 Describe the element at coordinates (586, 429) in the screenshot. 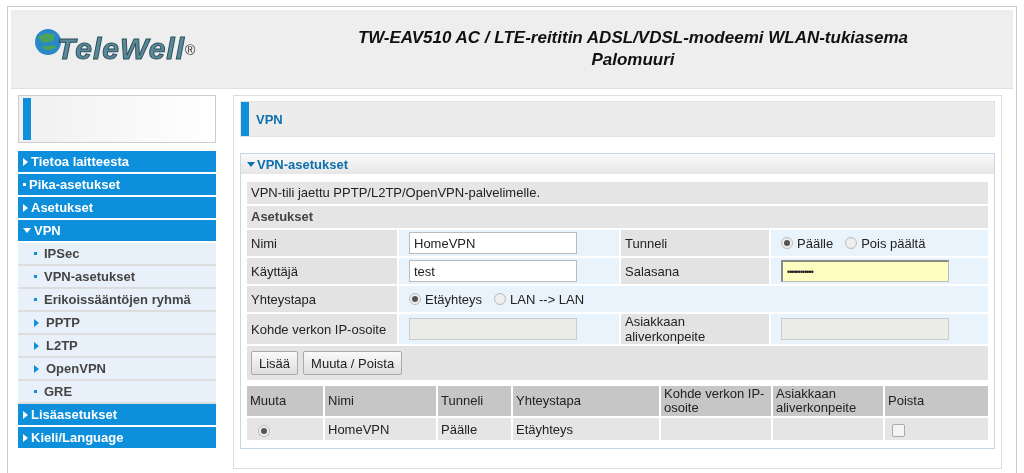

I see `table-cell: Etäyhteys` at that location.